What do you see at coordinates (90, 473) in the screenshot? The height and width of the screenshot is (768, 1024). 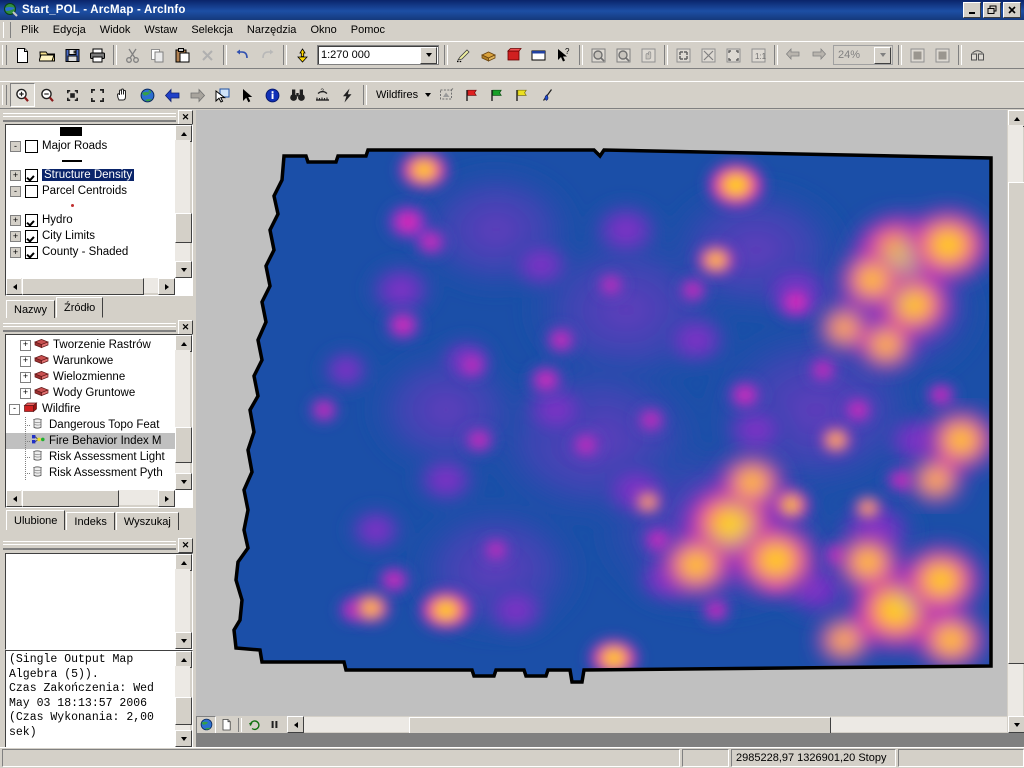 I see `toolbox-tool-risk-assessment-python: Risk Assessment Pyth` at bounding box center [90, 473].